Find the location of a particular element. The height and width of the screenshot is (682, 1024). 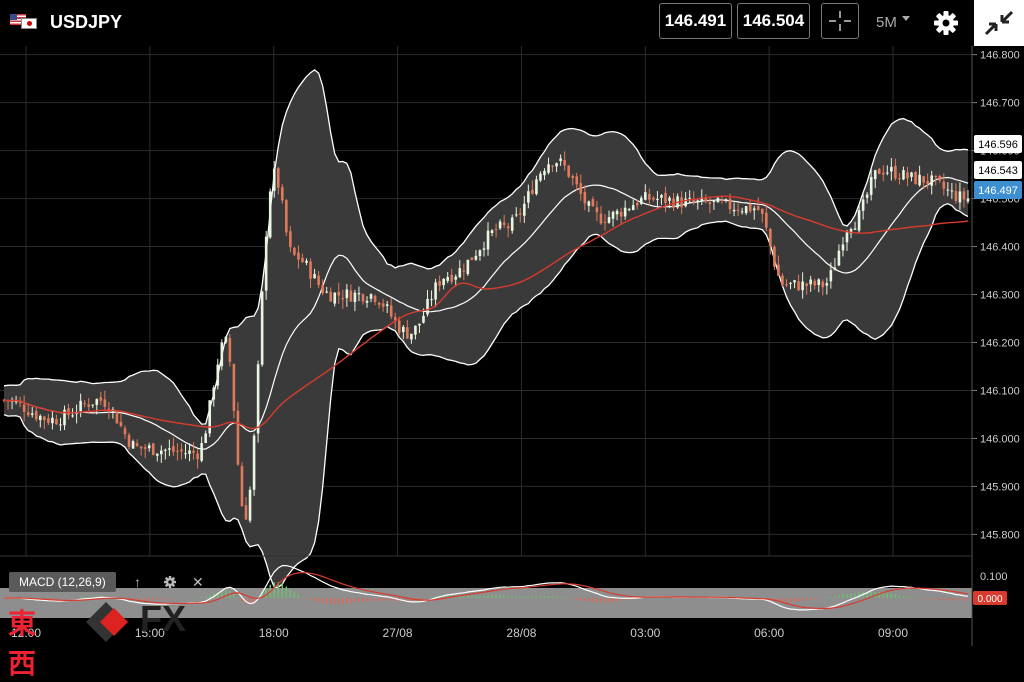

currency-pair-flags is located at coordinates (24, 22).